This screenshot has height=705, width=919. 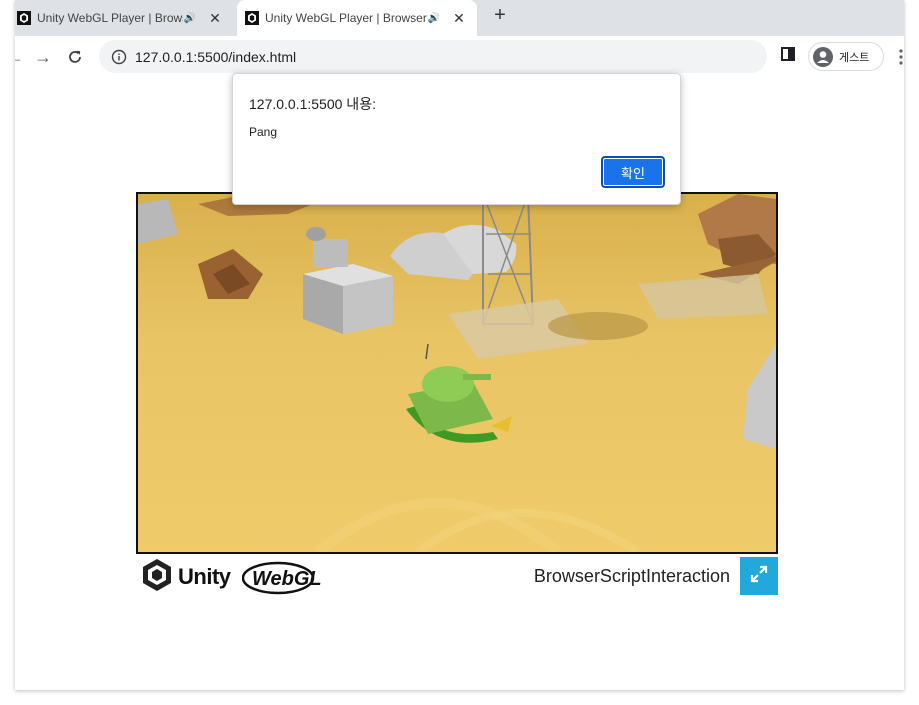 What do you see at coordinates (456, 139) in the screenshot?
I see `alert-dialog: 127.0.0.1:5500 내용: Pang 확인` at bounding box center [456, 139].